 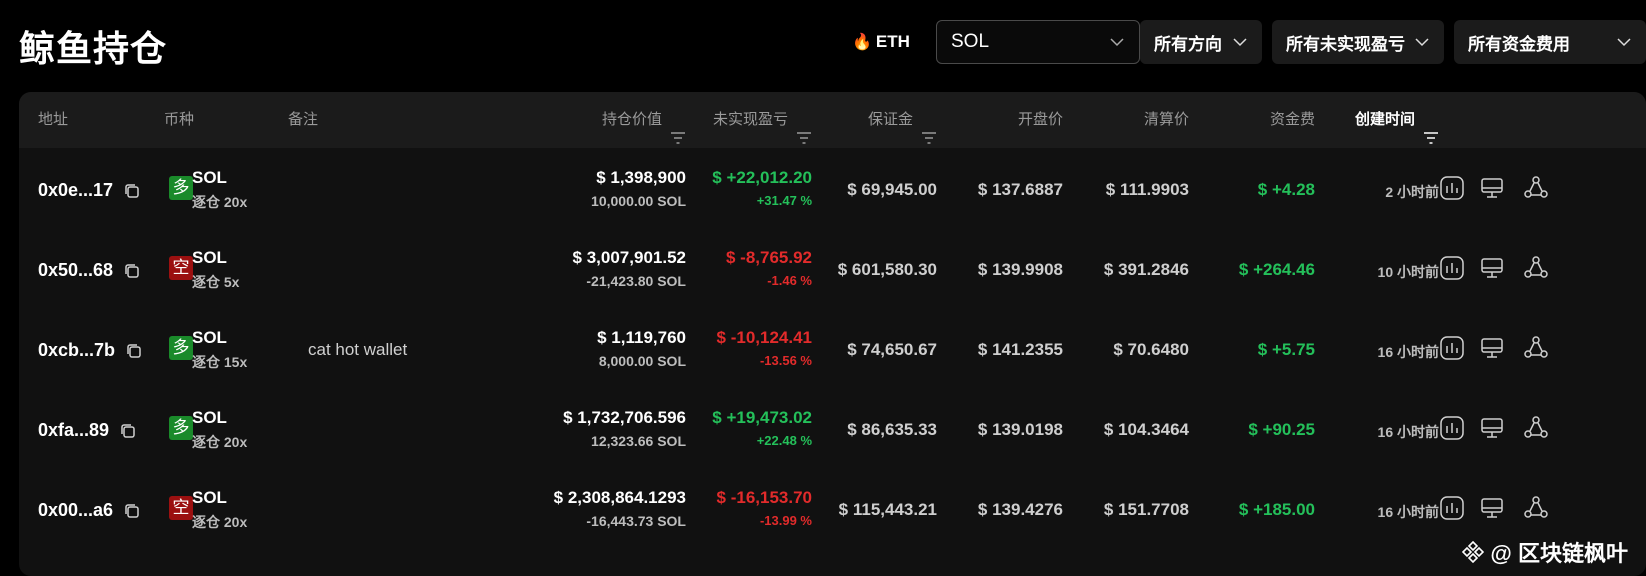 I want to click on liquidation-price: $ 111.9903, so click(x=1147, y=189).